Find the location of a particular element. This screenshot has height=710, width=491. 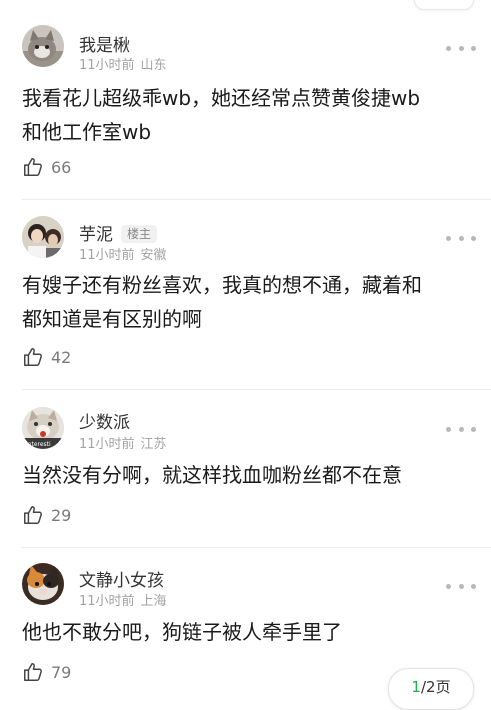

comment-text: 我看花儿超级乖wb，她还经常点赞黄俊捷wb 和他工作室wb is located at coordinates (247, 115).